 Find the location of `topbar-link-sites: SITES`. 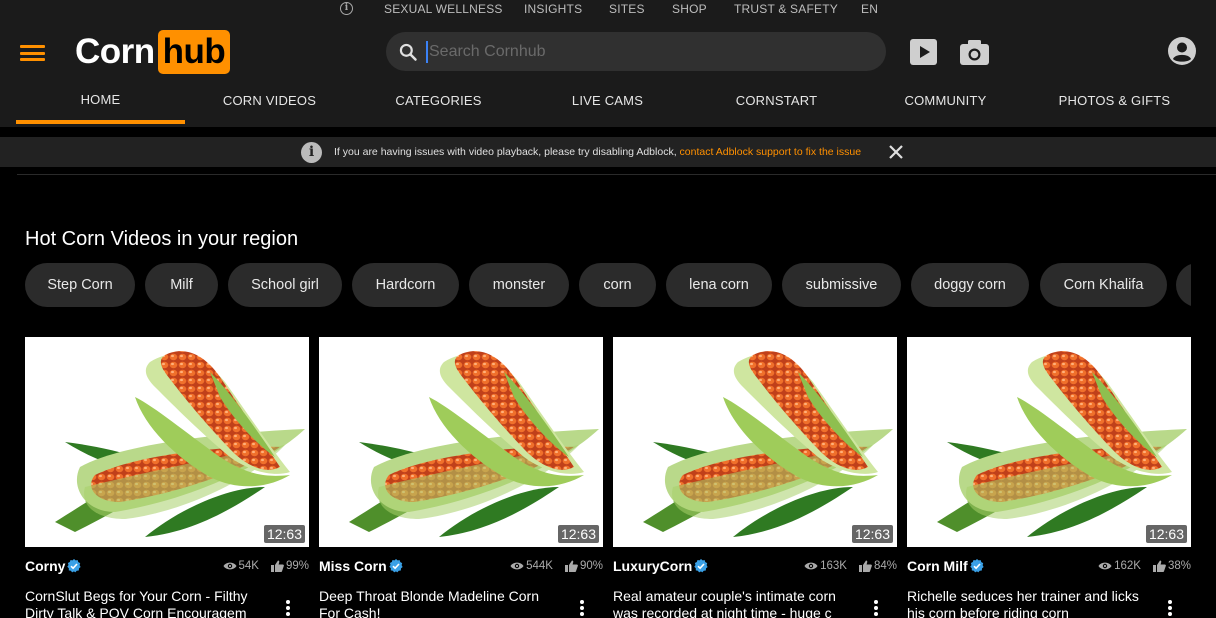

topbar-link-sites: SITES is located at coordinates (627, 9).